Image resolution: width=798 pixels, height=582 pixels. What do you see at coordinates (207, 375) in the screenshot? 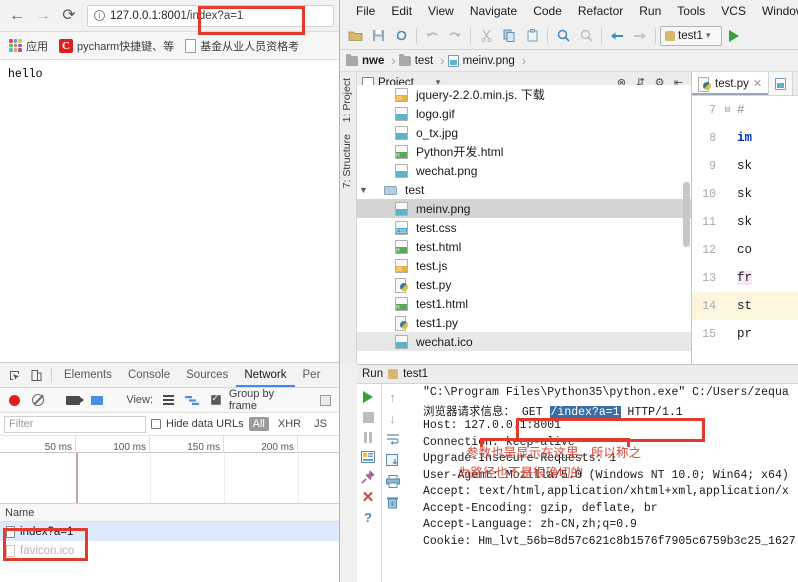
I see `tab-sources: Sources` at bounding box center [207, 375].